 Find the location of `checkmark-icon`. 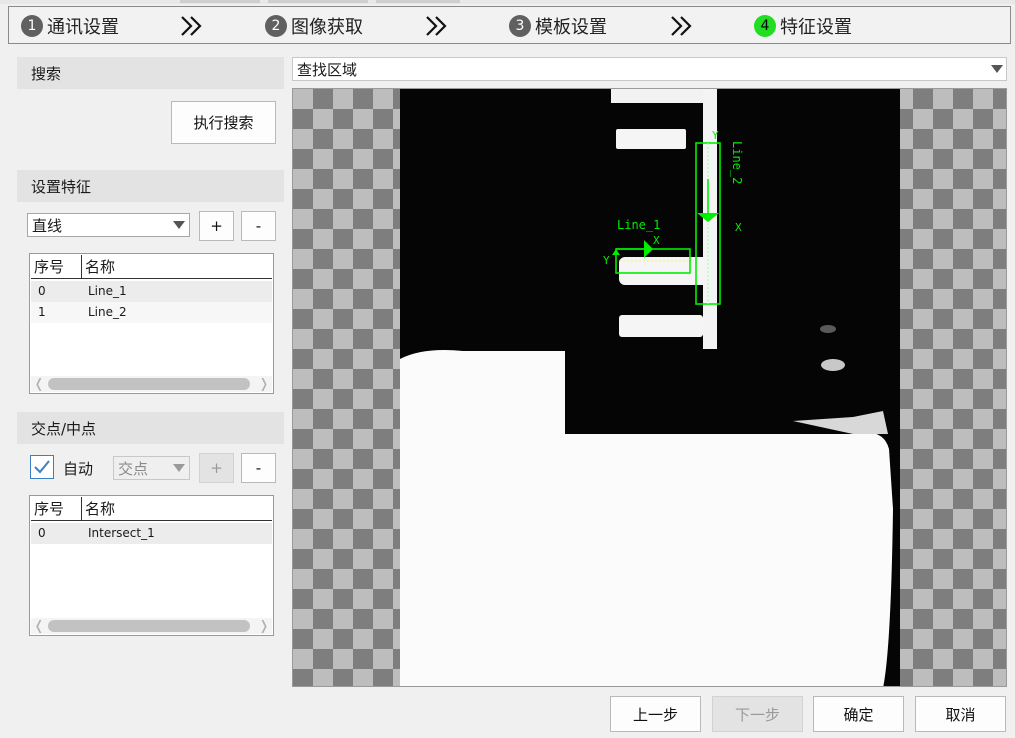

checkmark-icon is located at coordinates (42, 467).